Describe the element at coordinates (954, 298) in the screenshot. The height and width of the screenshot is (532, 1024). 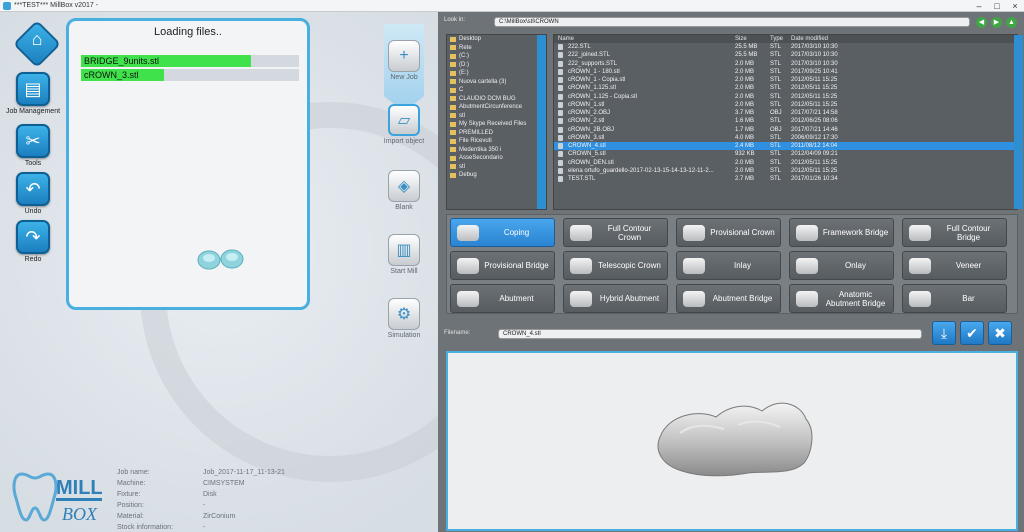
I see `type-button: Bar` at that location.